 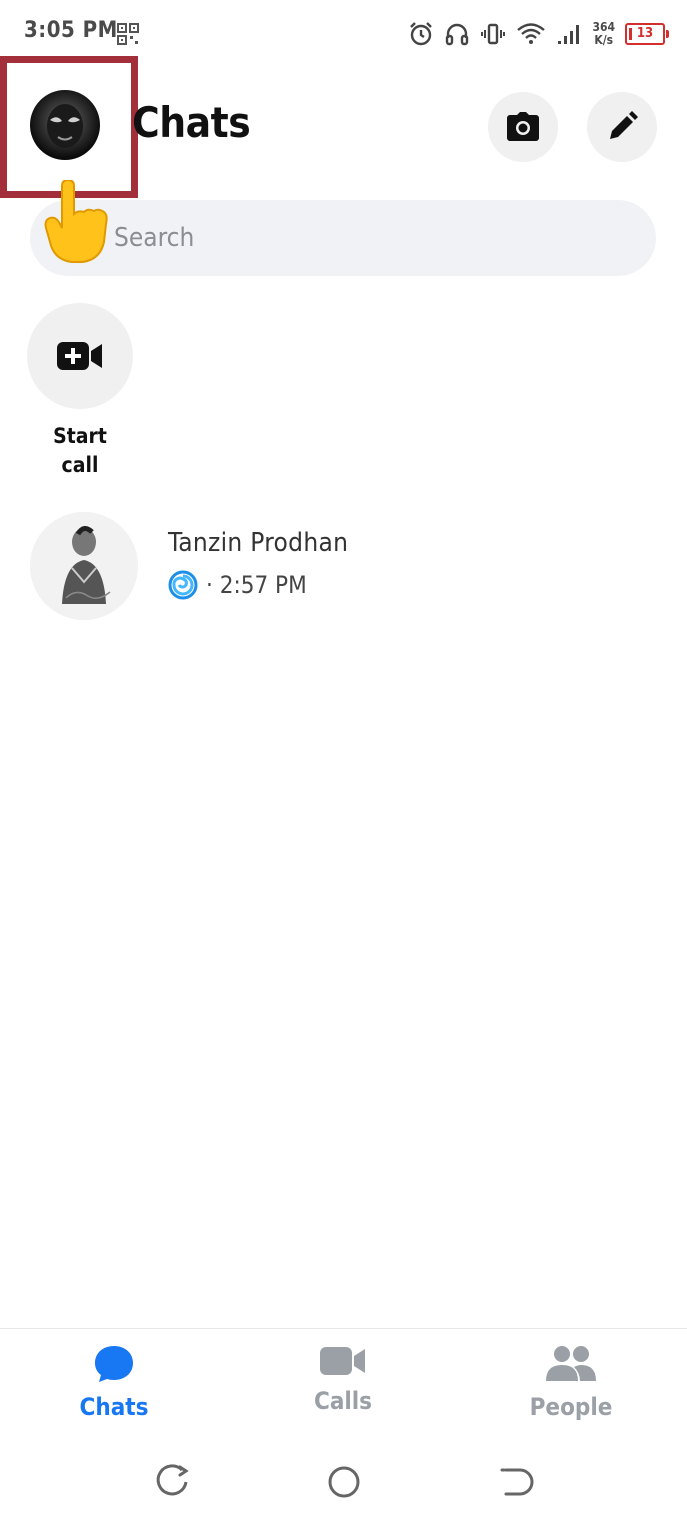 I want to click on chat-avatar, so click(x=84, y=566).